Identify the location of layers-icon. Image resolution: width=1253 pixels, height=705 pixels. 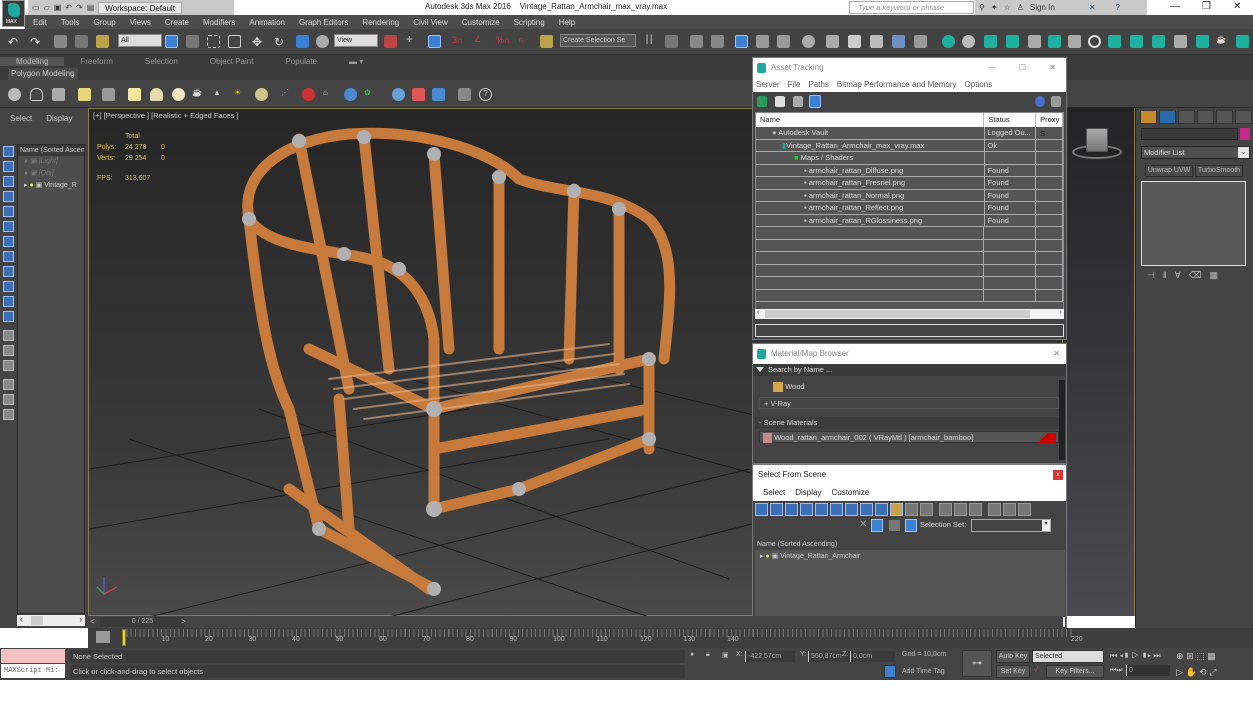
(8, 414).